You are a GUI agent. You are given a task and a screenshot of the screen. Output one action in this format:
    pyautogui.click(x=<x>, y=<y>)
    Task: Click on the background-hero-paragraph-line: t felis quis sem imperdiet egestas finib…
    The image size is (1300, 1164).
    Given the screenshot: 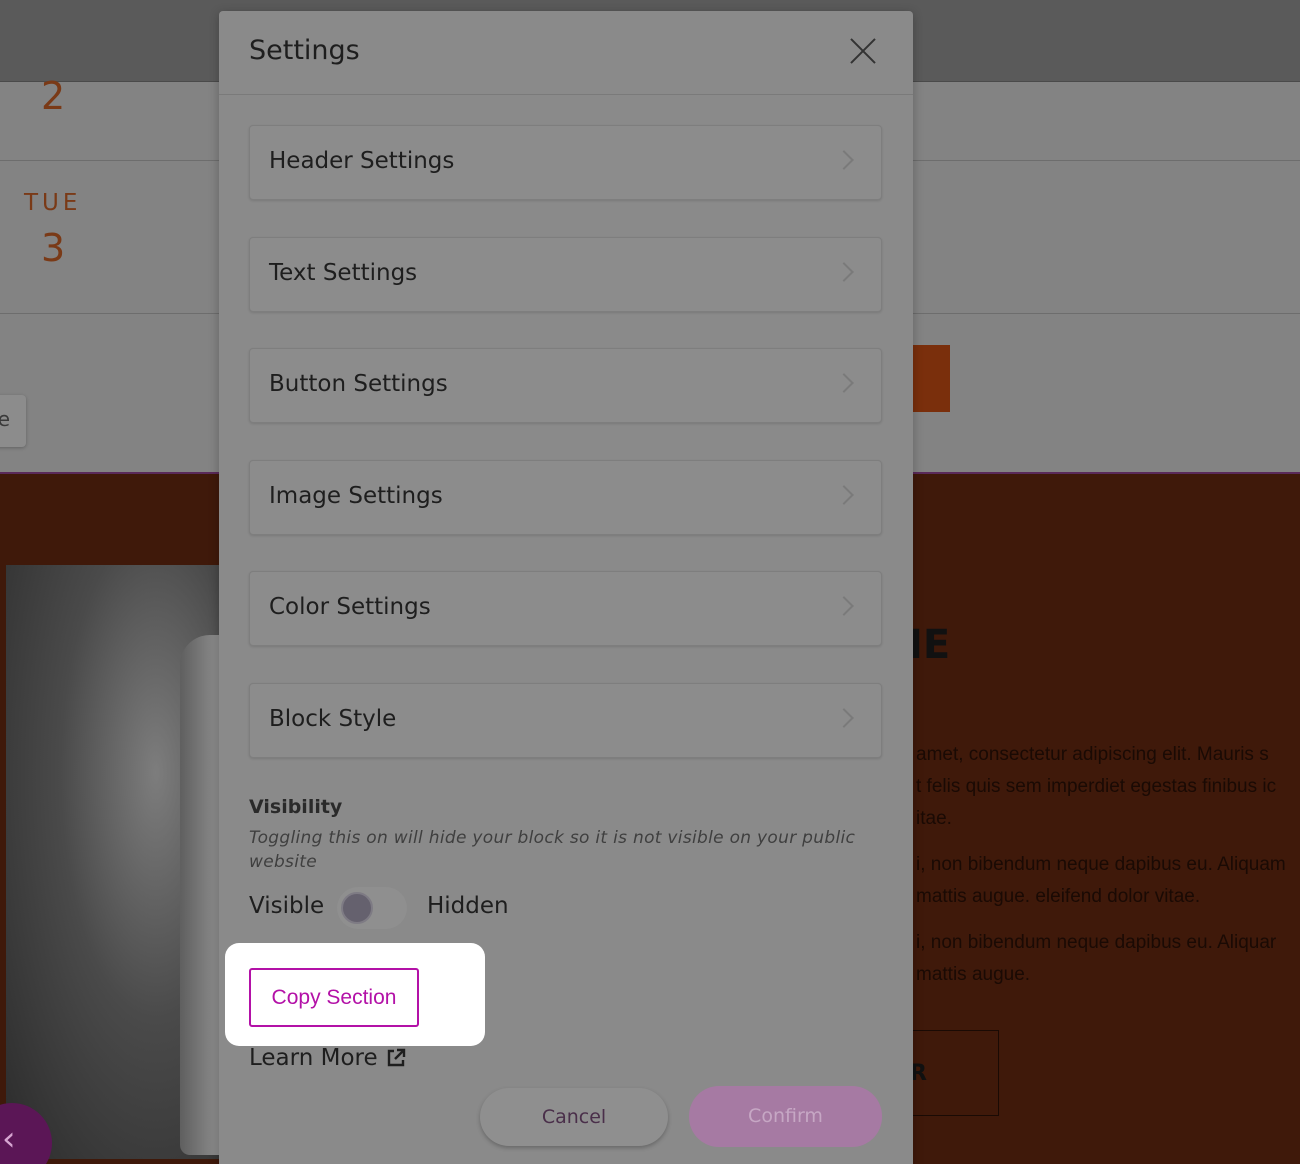 What is the action you would take?
    pyautogui.click(x=1096, y=786)
    